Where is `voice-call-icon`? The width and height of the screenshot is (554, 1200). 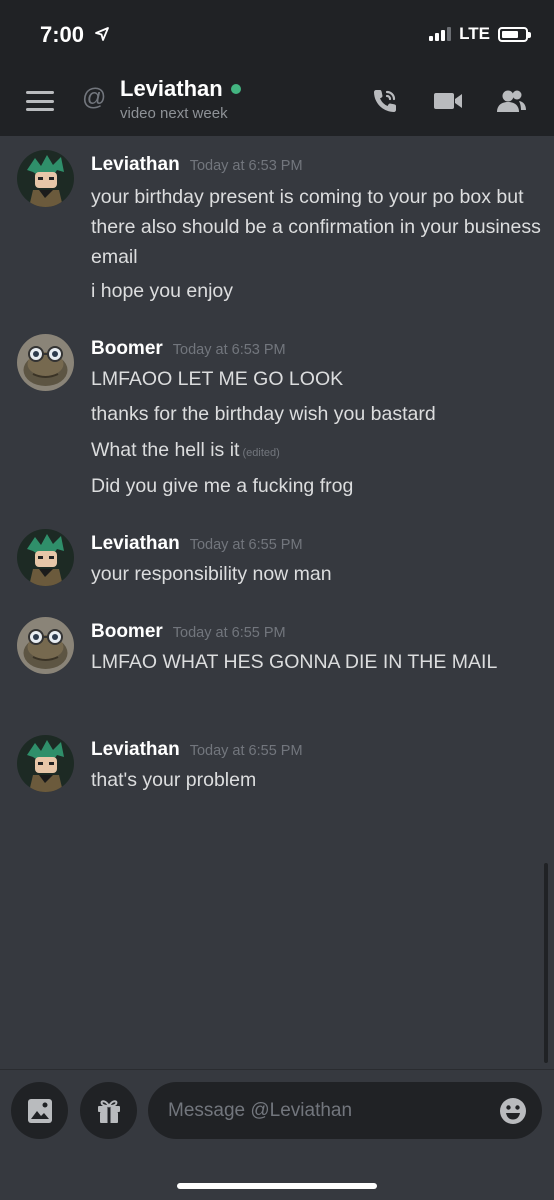
voice-call-icon is located at coordinates (385, 101).